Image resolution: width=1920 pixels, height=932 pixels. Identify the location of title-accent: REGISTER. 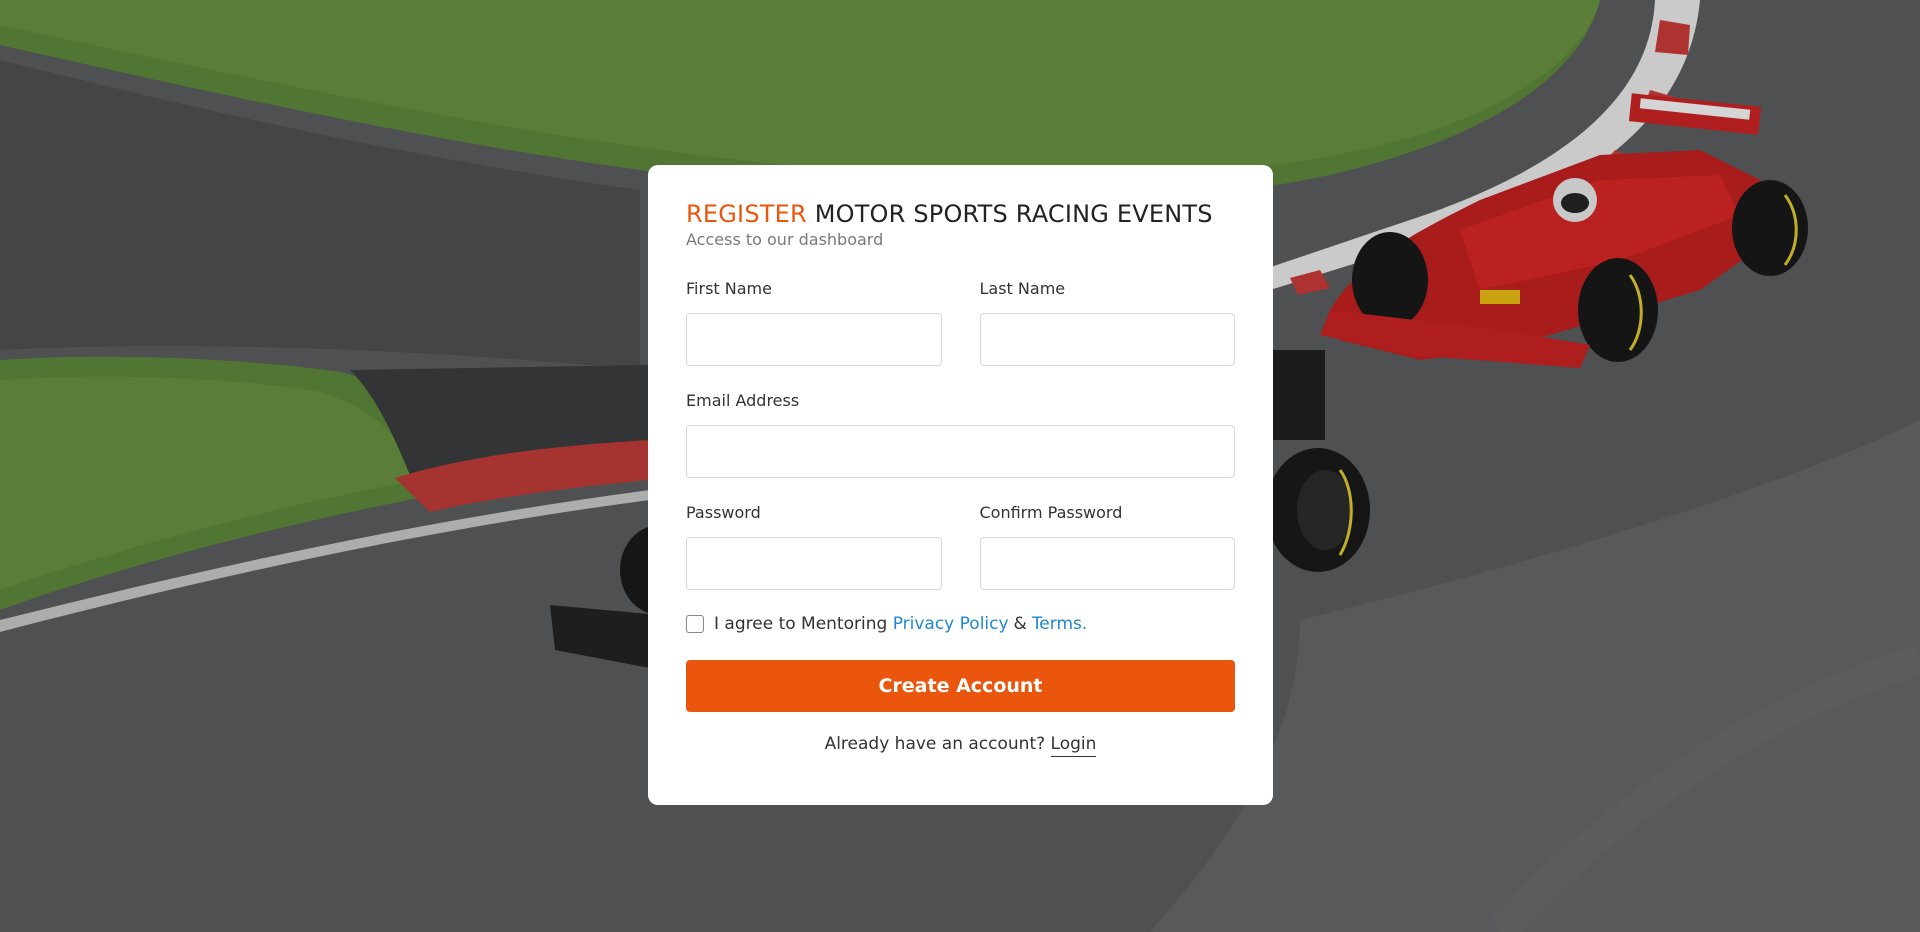
(746, 214).